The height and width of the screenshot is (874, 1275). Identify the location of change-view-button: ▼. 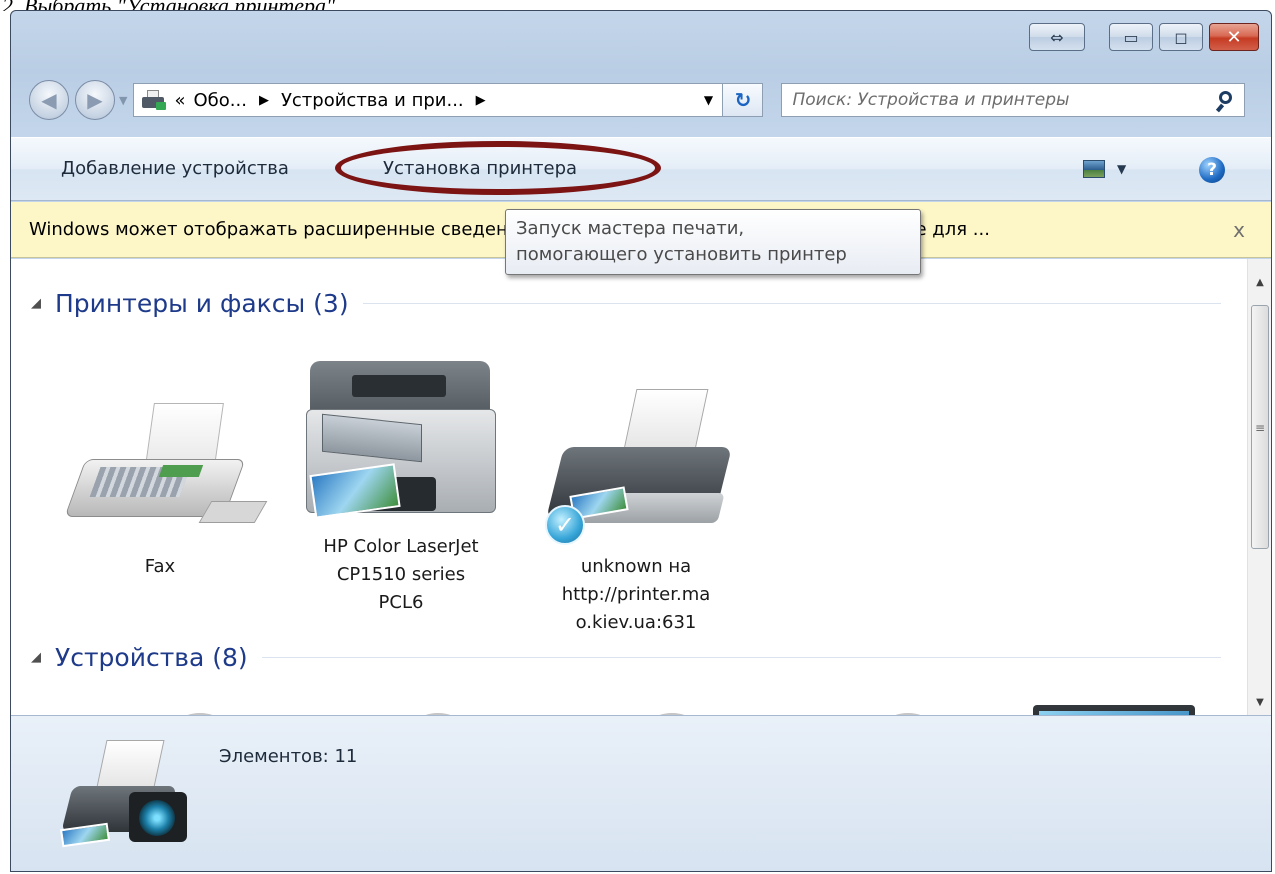
(1104, 169).